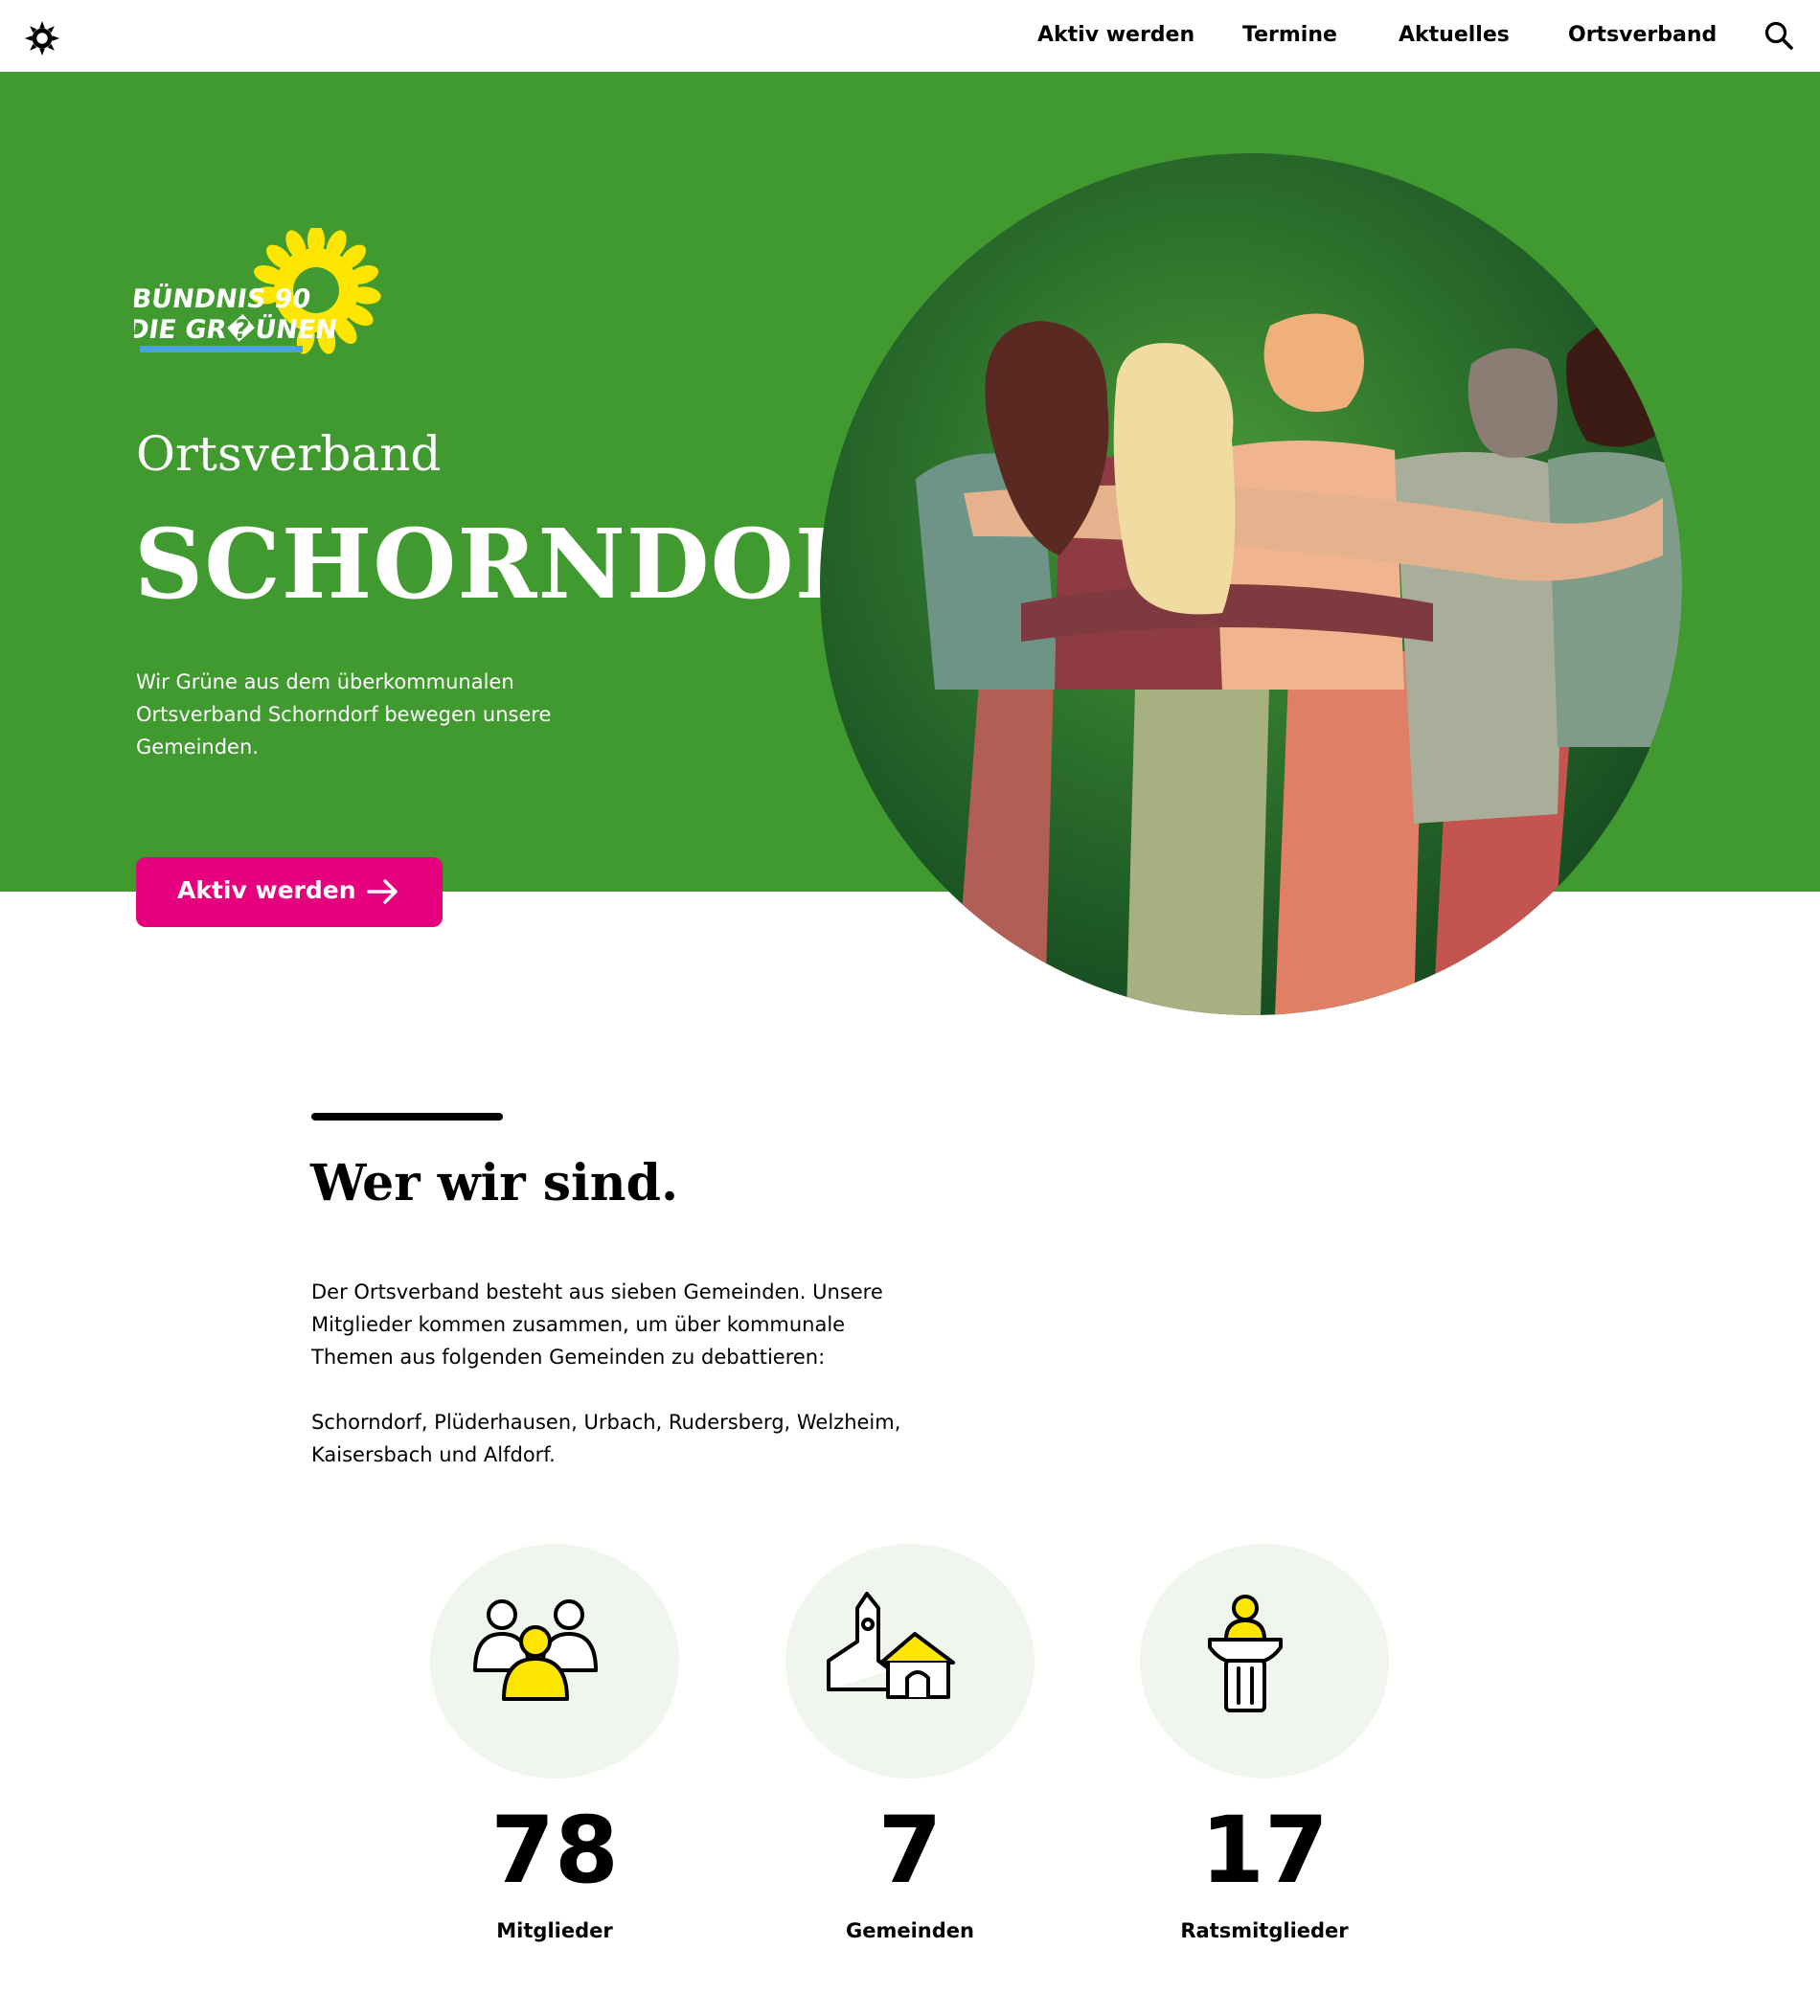 The width and height of the screenshot is (1820, 2016). Describe the element at coordinates (554, 1850) in the screenshot. I see `stat-value: 78` at that location.